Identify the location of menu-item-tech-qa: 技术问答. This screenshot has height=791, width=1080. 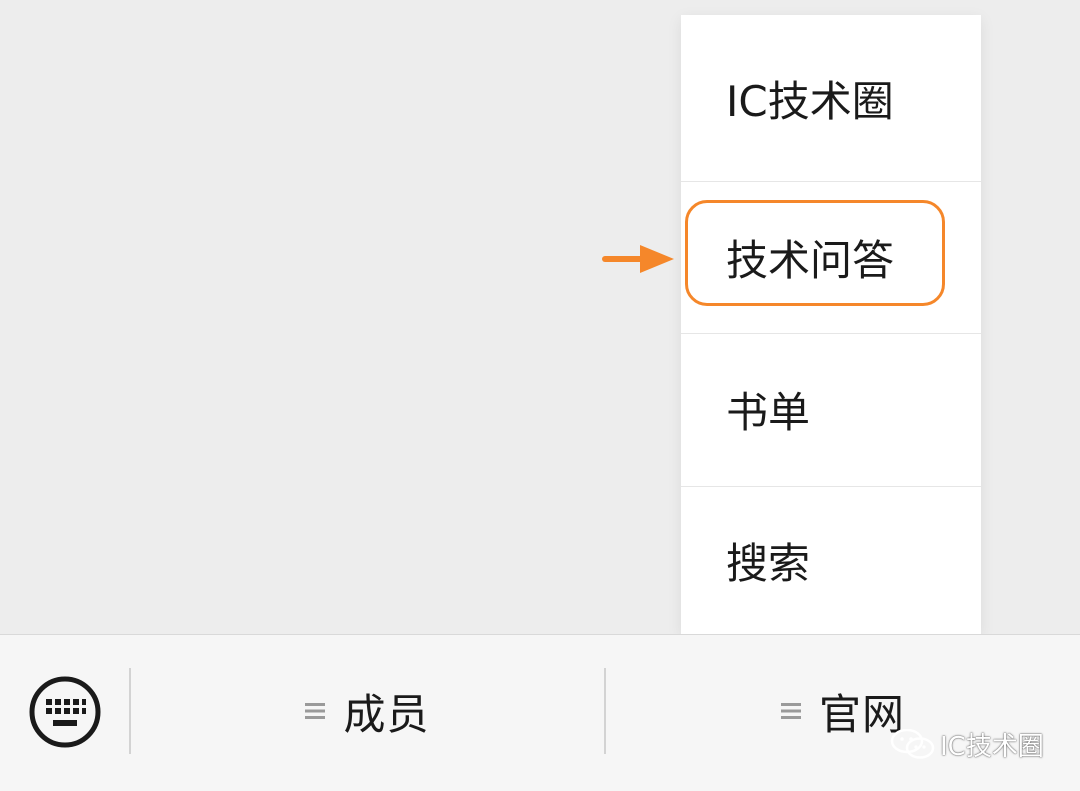
(831, 257).